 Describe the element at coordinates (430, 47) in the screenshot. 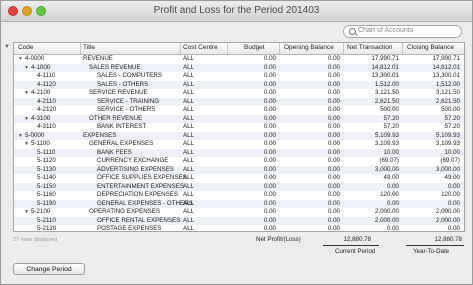

I see `header-closing-balance: Closing Balance` at that location.